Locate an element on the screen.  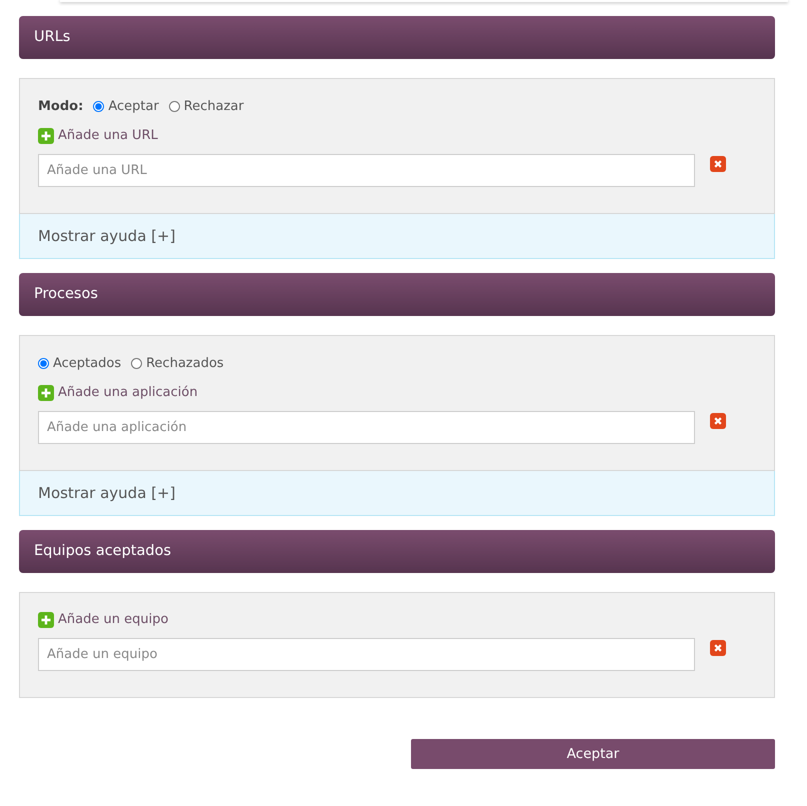
add-link: Añade una aplicación is located at coordinates (118, 393).